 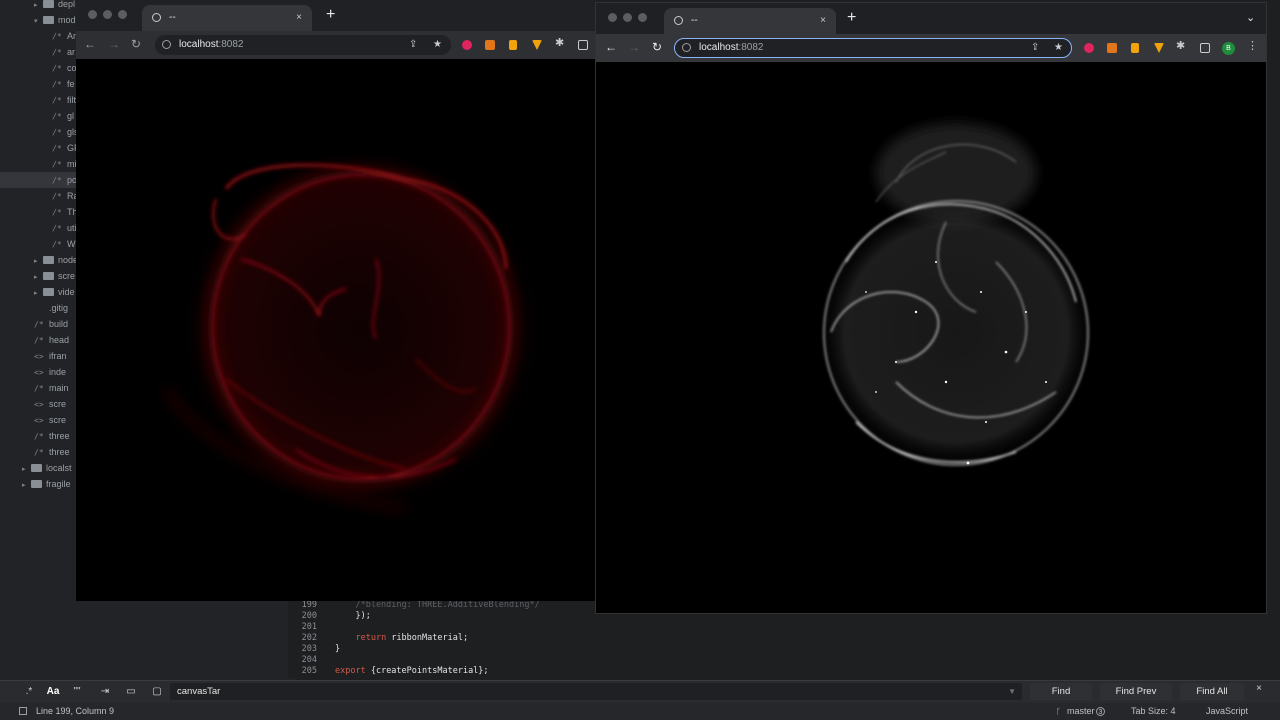 I want to click on more-menu-icon: ⋮, so click(x=1252, y=45).